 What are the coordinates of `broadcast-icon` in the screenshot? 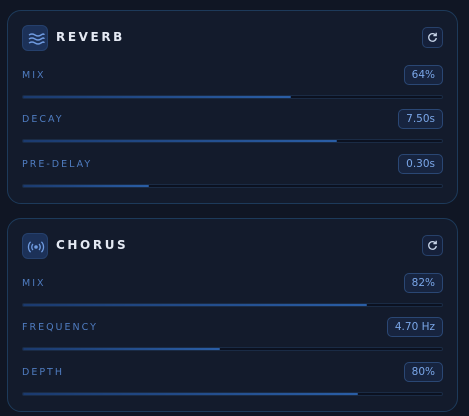 It's located at (35, 246).